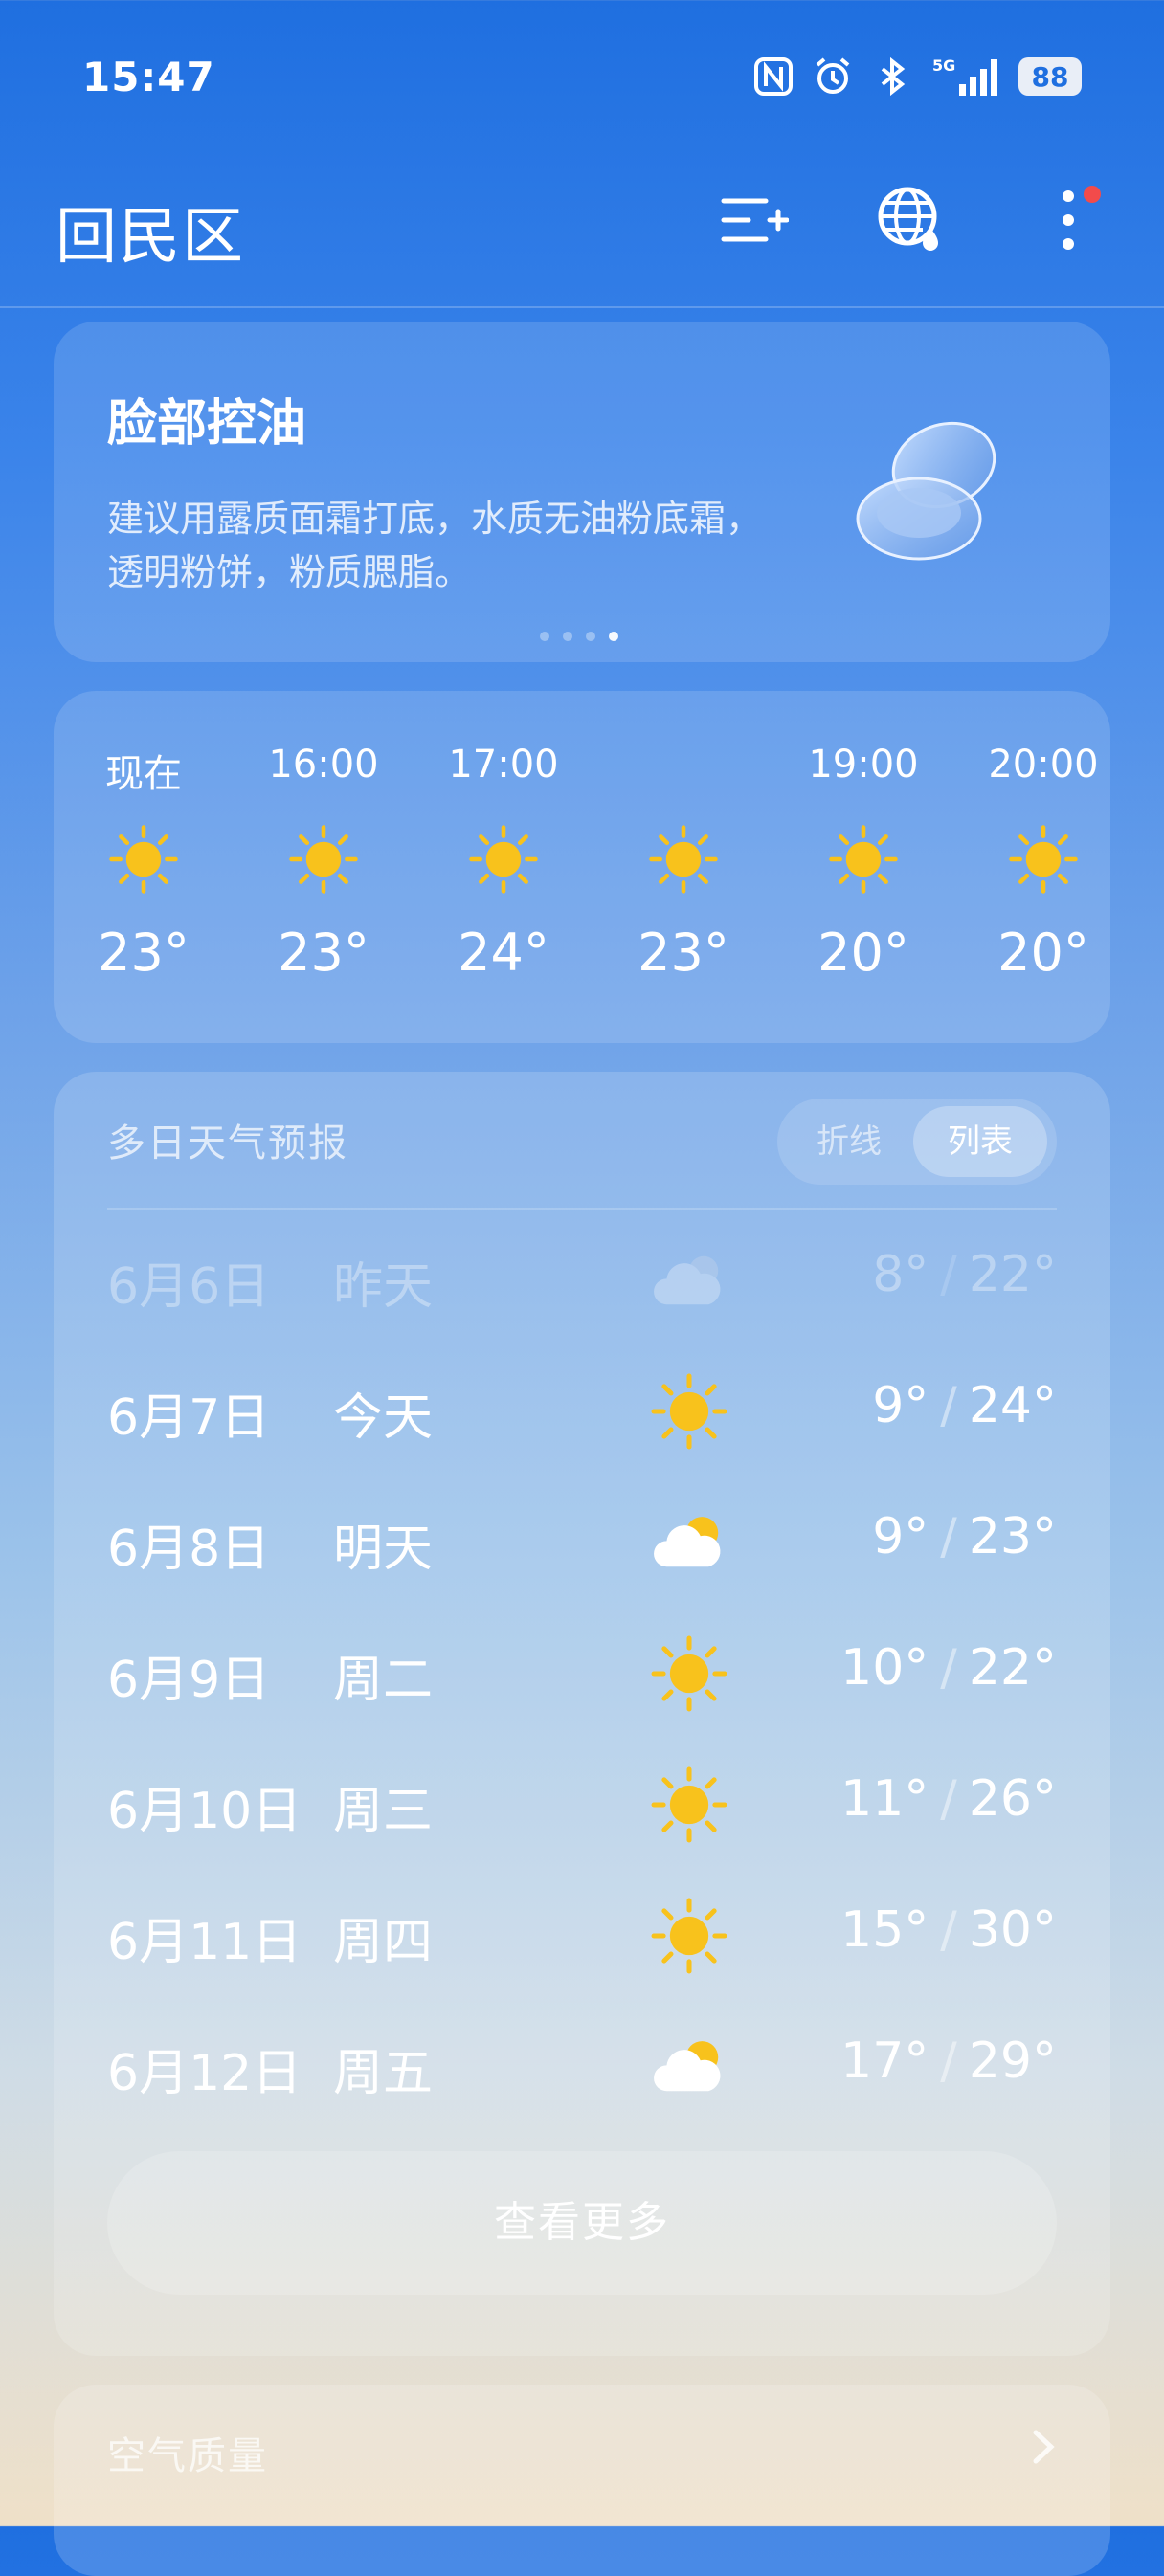 This screenshot has width=1164, height=2576. I want to click on more-menu-button, so click(1069, 220).